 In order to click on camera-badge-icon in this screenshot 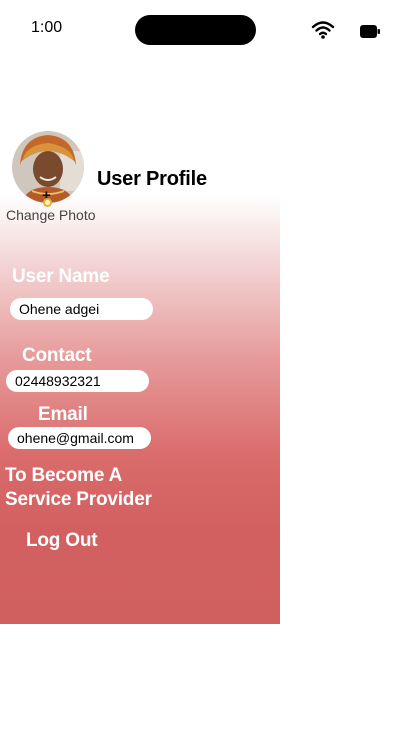, I will do `click(47, 202)`.